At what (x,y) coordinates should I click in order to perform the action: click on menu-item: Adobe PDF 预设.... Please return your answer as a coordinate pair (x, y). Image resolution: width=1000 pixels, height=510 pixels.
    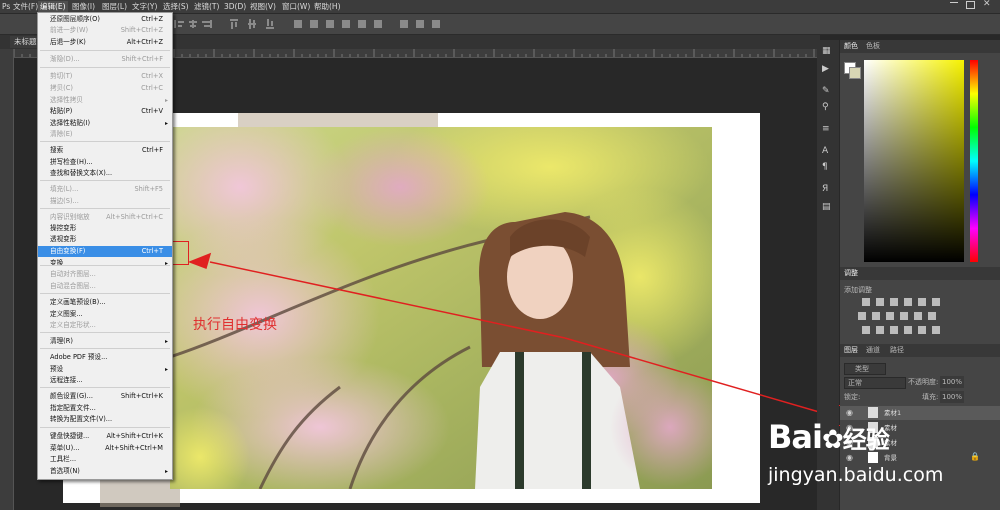
    Looking at the image, I should click on (105, 357).